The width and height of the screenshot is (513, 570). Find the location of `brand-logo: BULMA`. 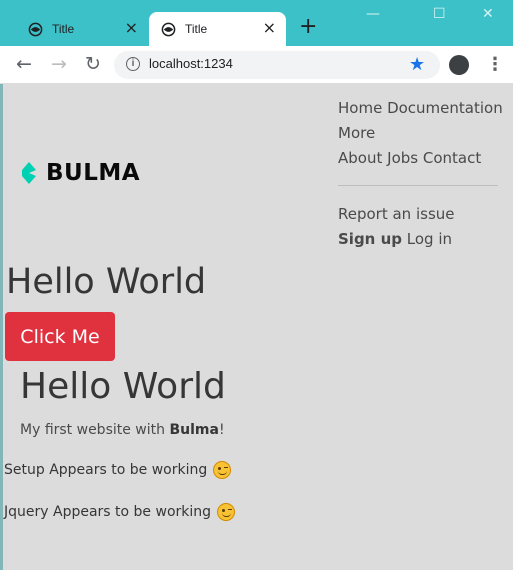

brand-logo: BULMA is located at coordinates (80, 173).